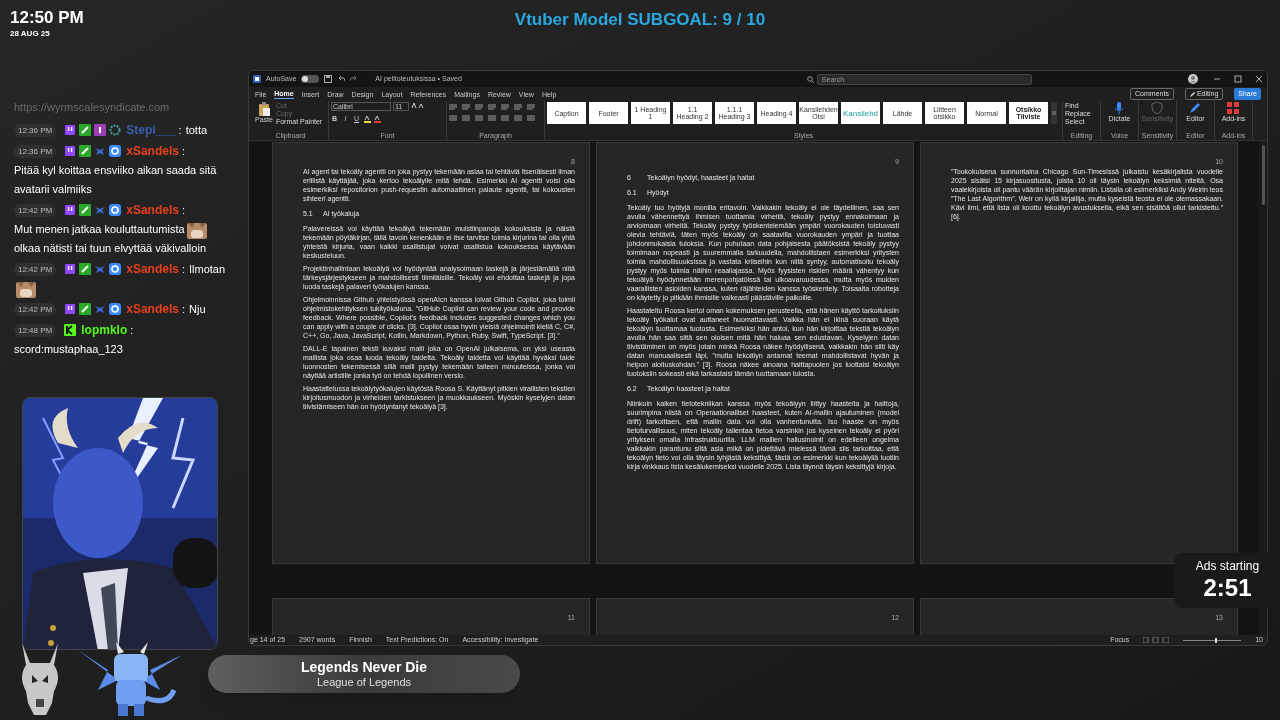 The image size is (1280, 720). Describe the element at coordinates (207, 270) in the screenshot. I see `message-text: Ilmotan` at that location.